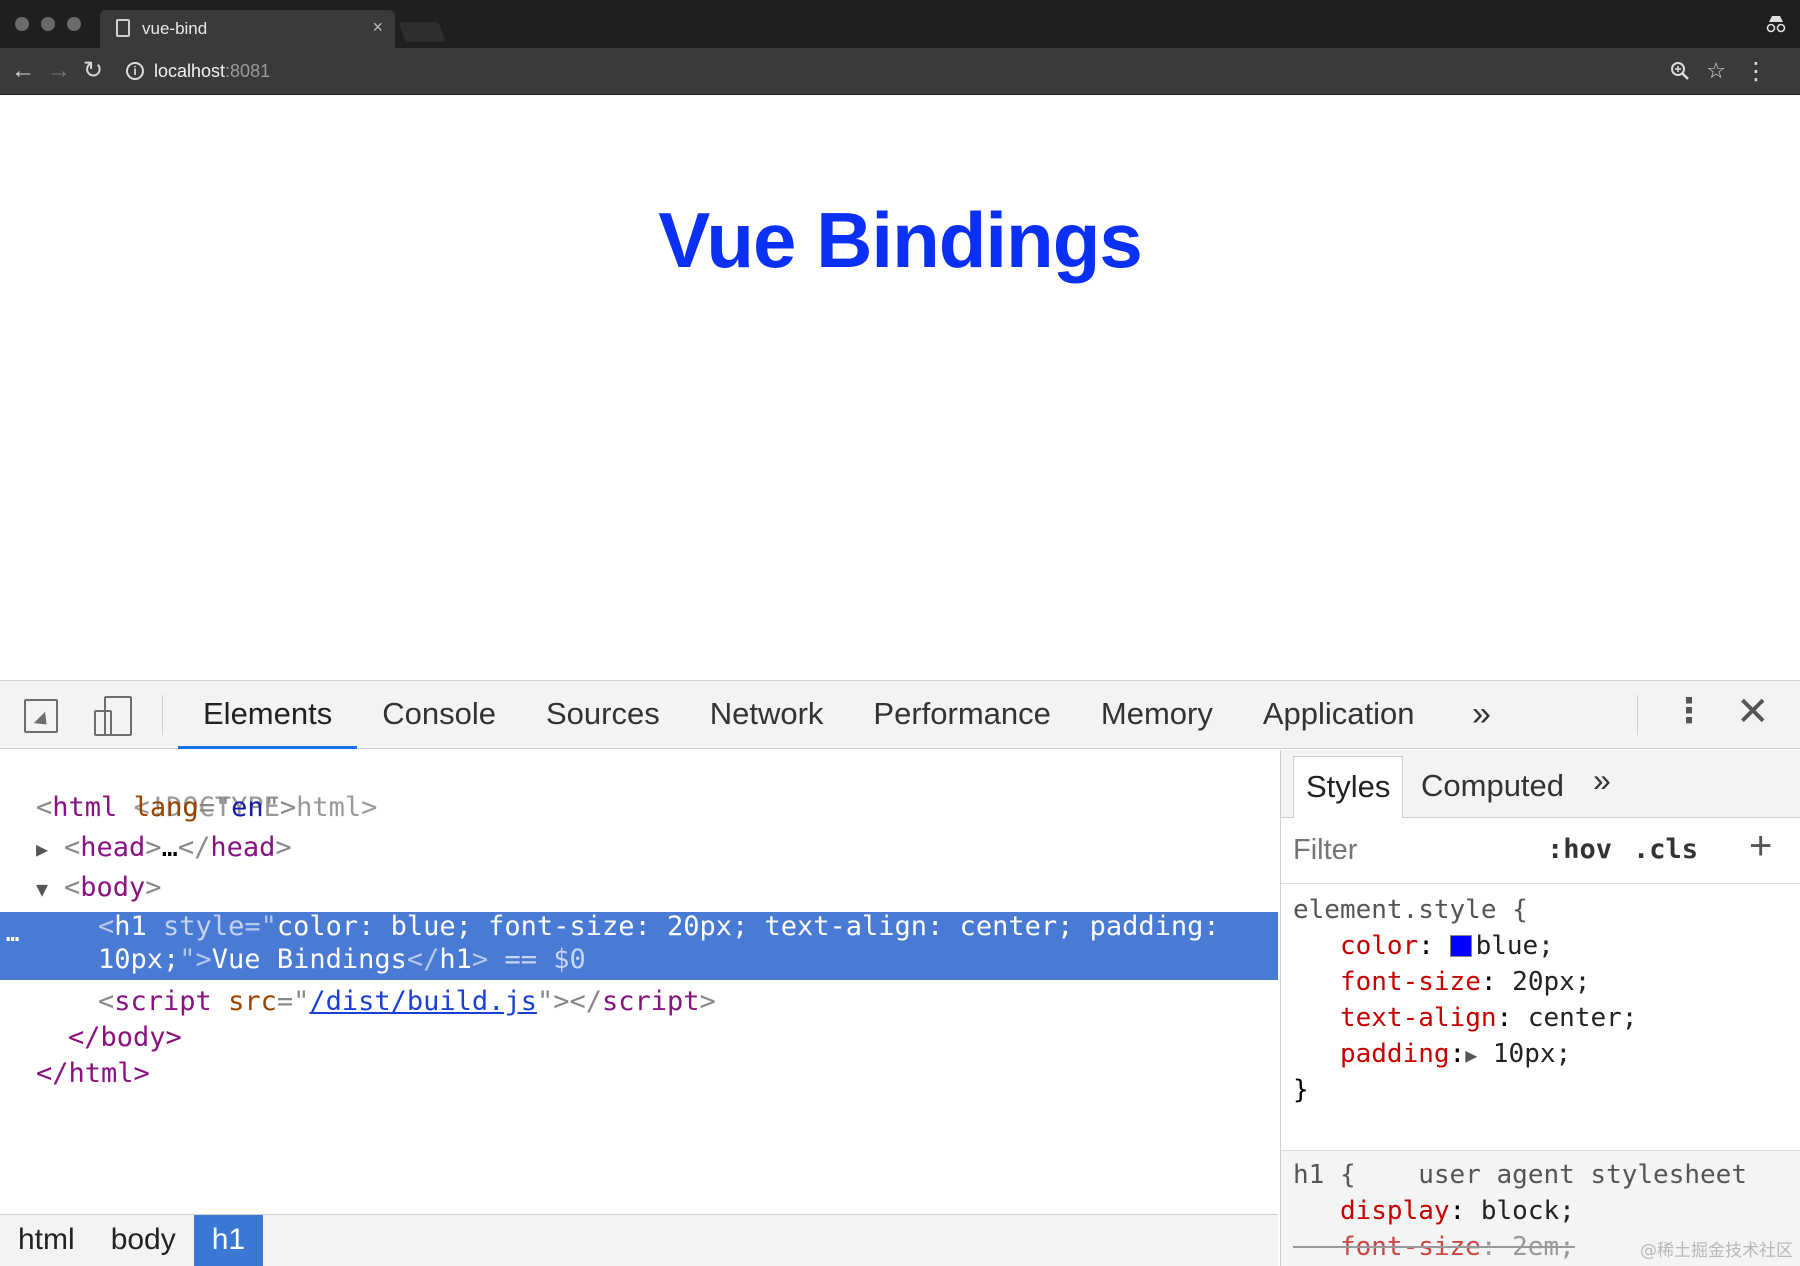 This screenshot has width=1800, height=1266. What do you see at coordinates (123, 28) in the screenshot?
I see `page-icon` at bounding box center [123, 28].